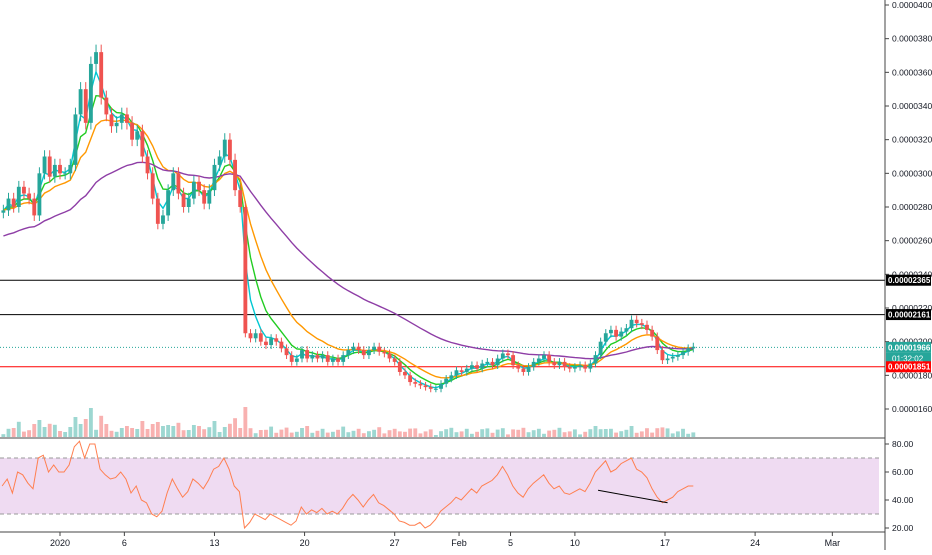  What do you see at coordinates (912, 173) in the screenshot?
I see `y-tick-label: 0.00003000` at bounding box center [912, 173].